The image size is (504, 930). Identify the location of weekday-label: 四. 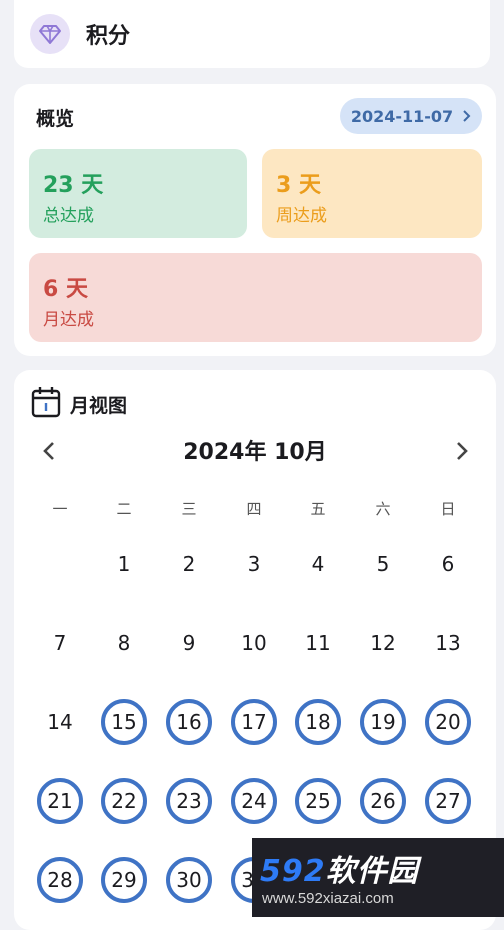
(254, 509).